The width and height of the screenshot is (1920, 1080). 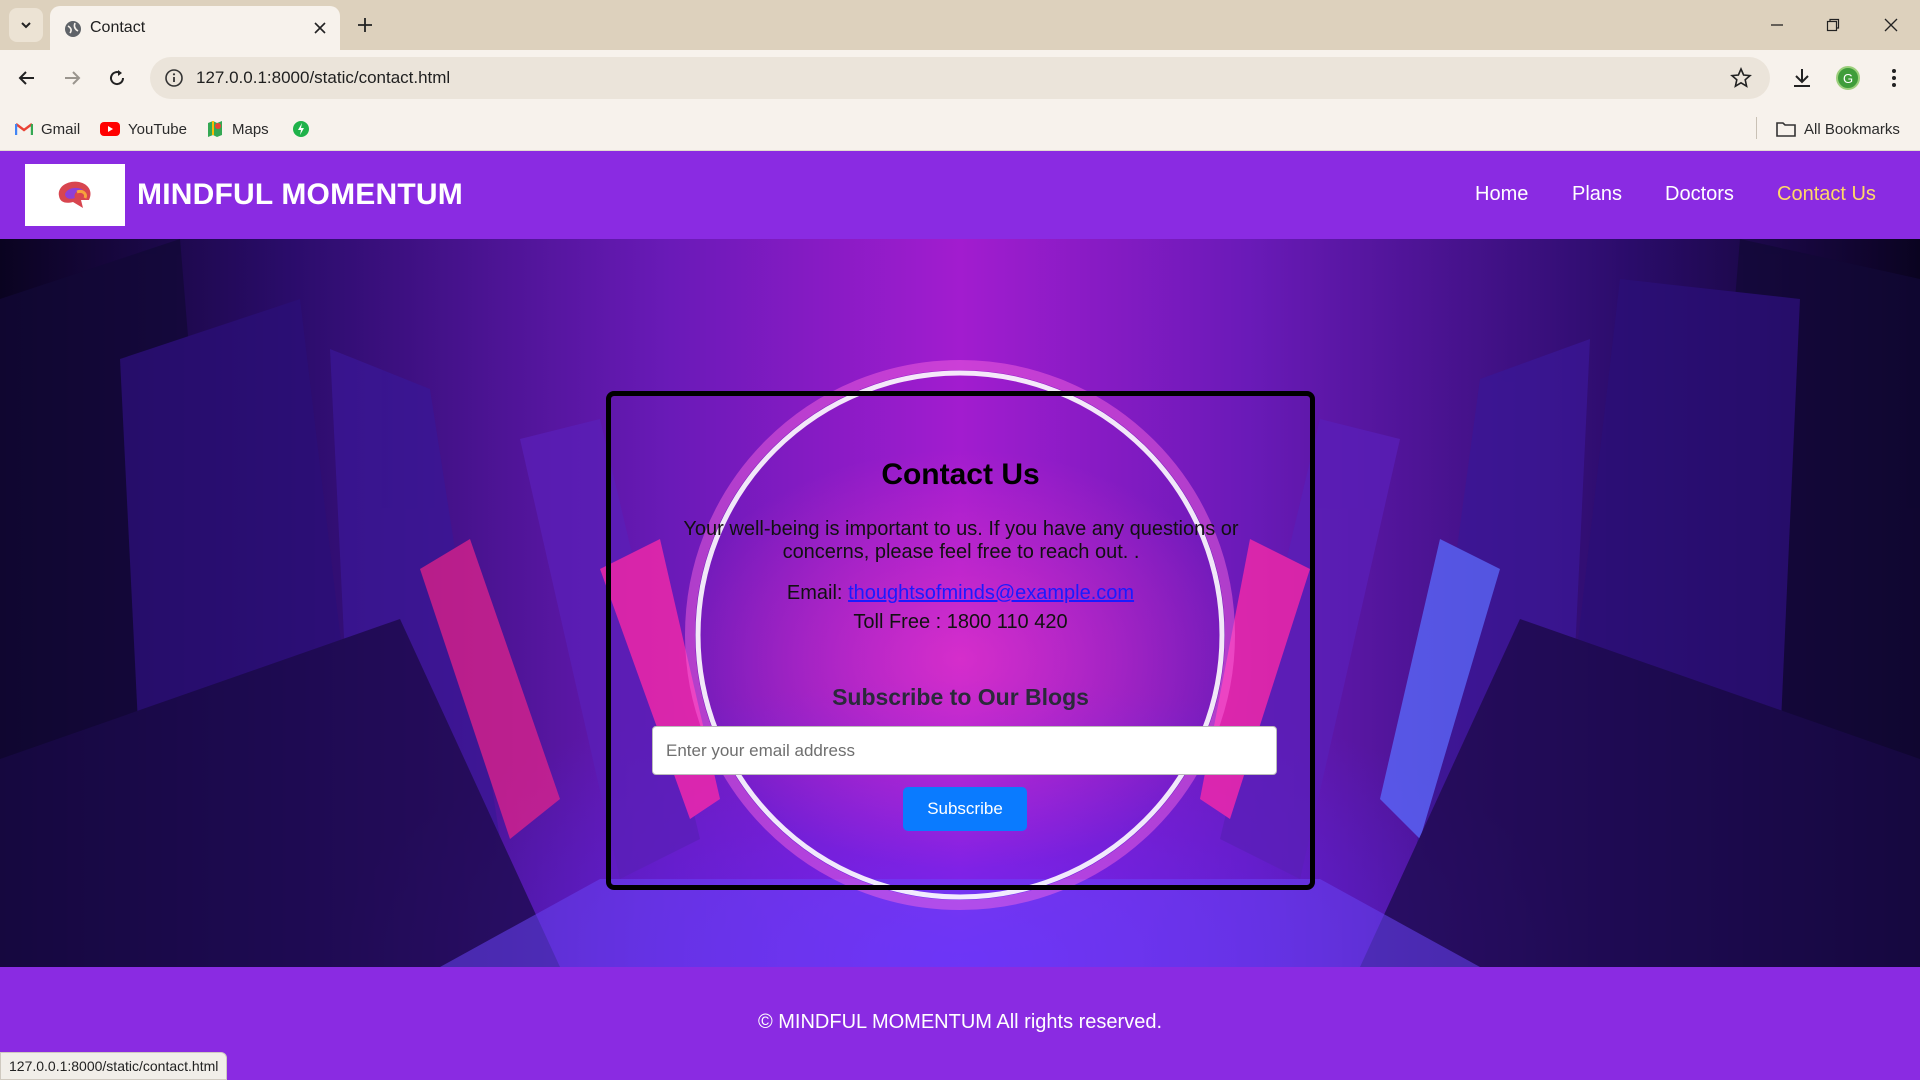 What do you see at coordinates (965, 809) in the screenshot?
I see `subscribe-button: Subscribe` at bounding box center [965, 809].